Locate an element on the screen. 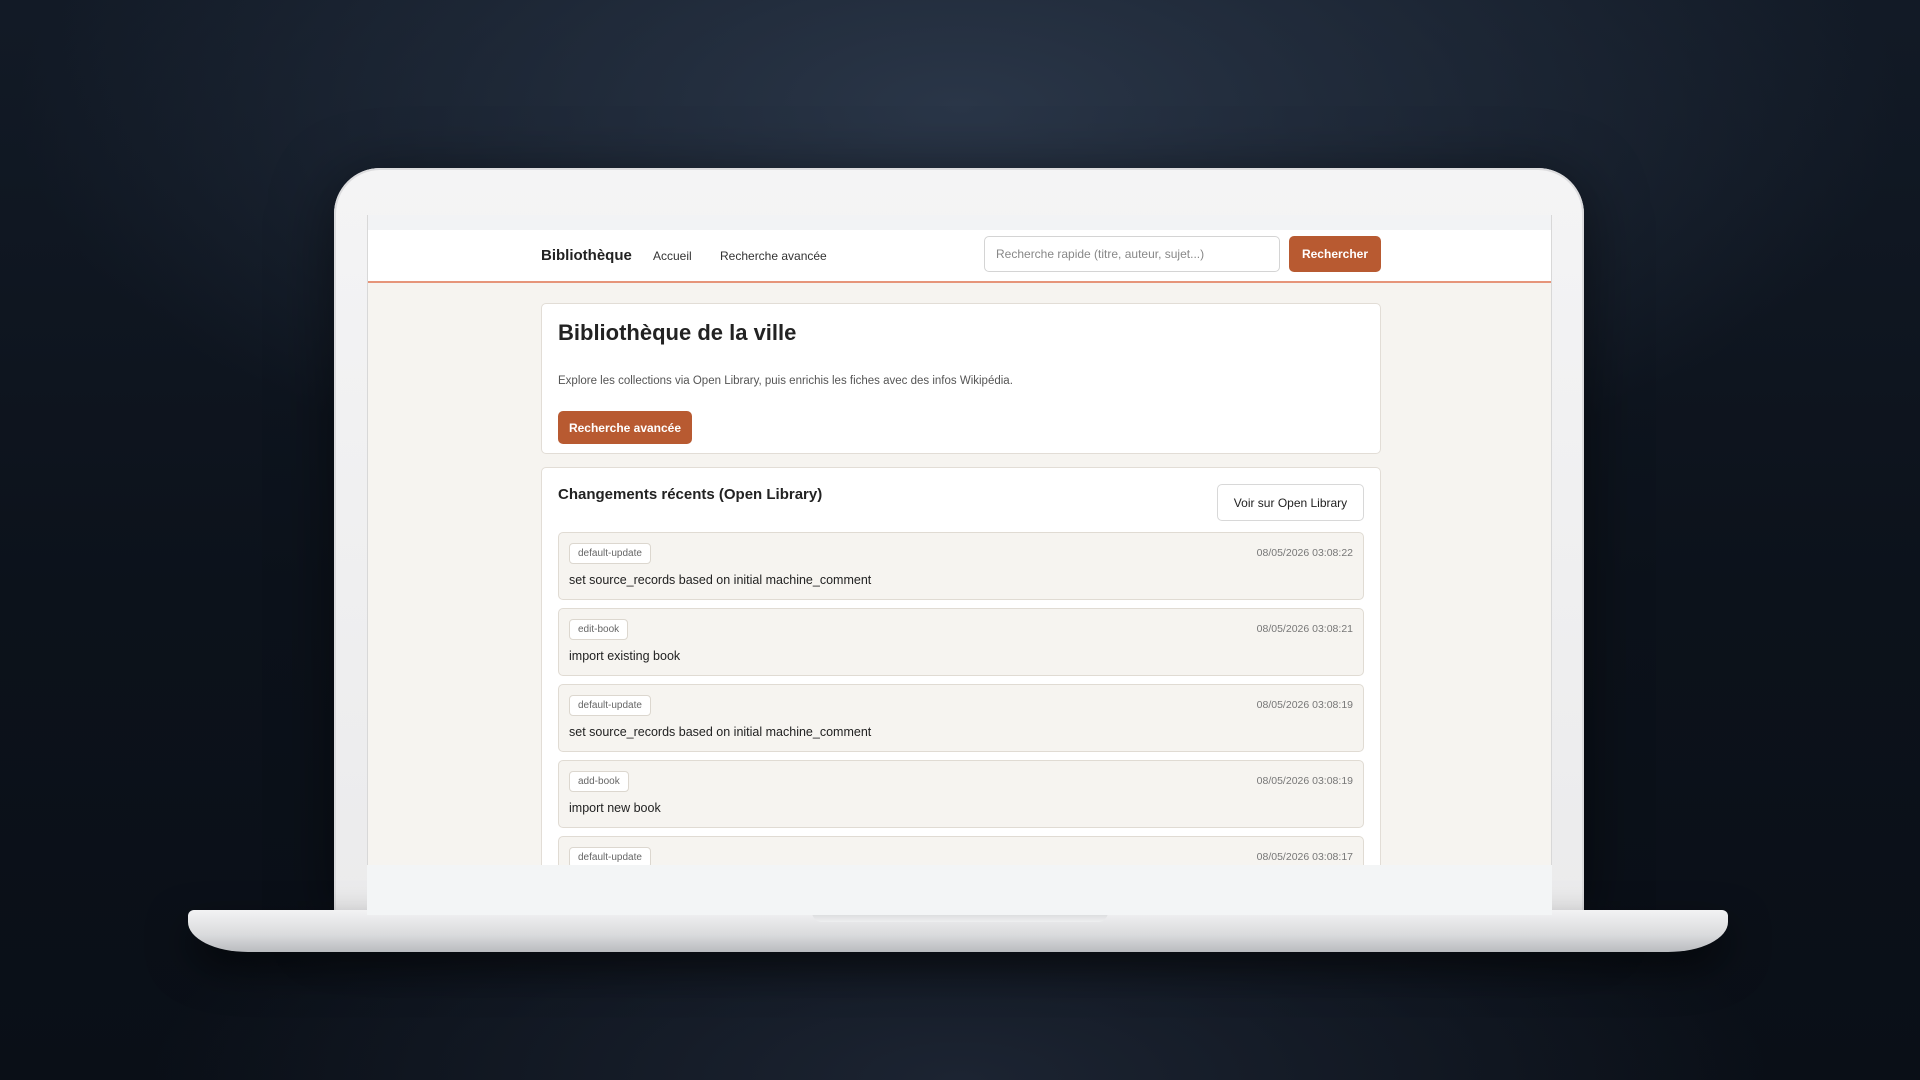 The width and height of the screenshot is (1920, 1080). change-type-tag: add-book is located at coordinates (599, 781).